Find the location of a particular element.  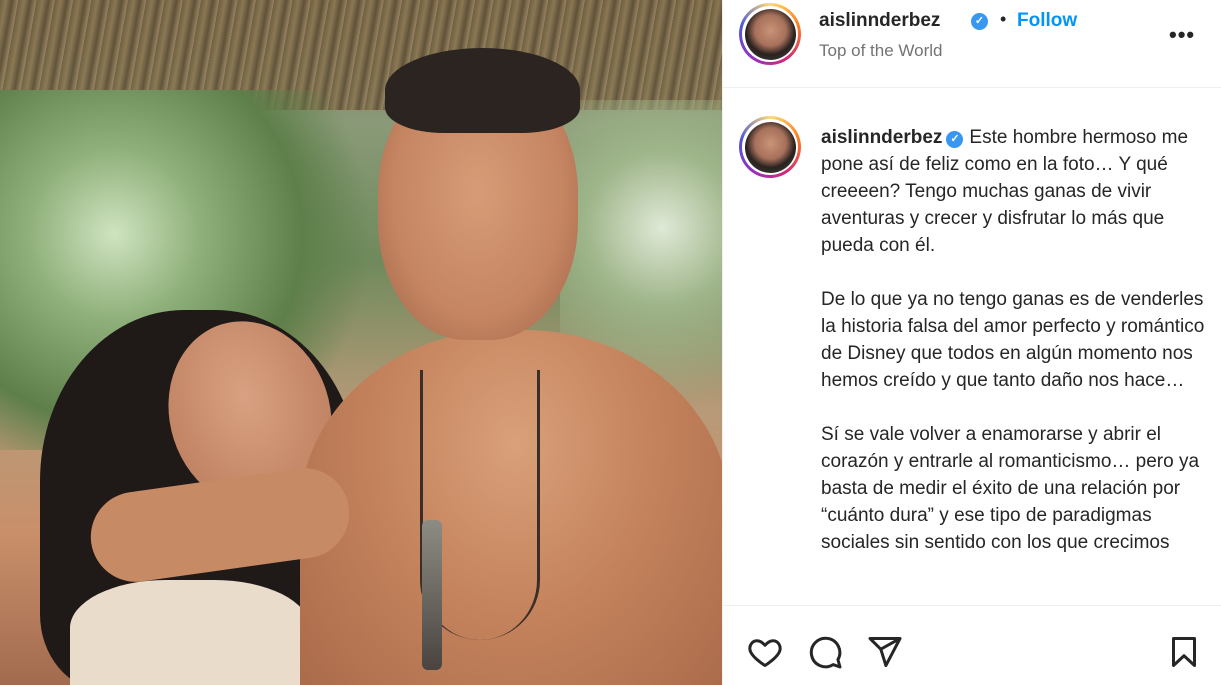

comment-icon is located at coordinates (825, 652).